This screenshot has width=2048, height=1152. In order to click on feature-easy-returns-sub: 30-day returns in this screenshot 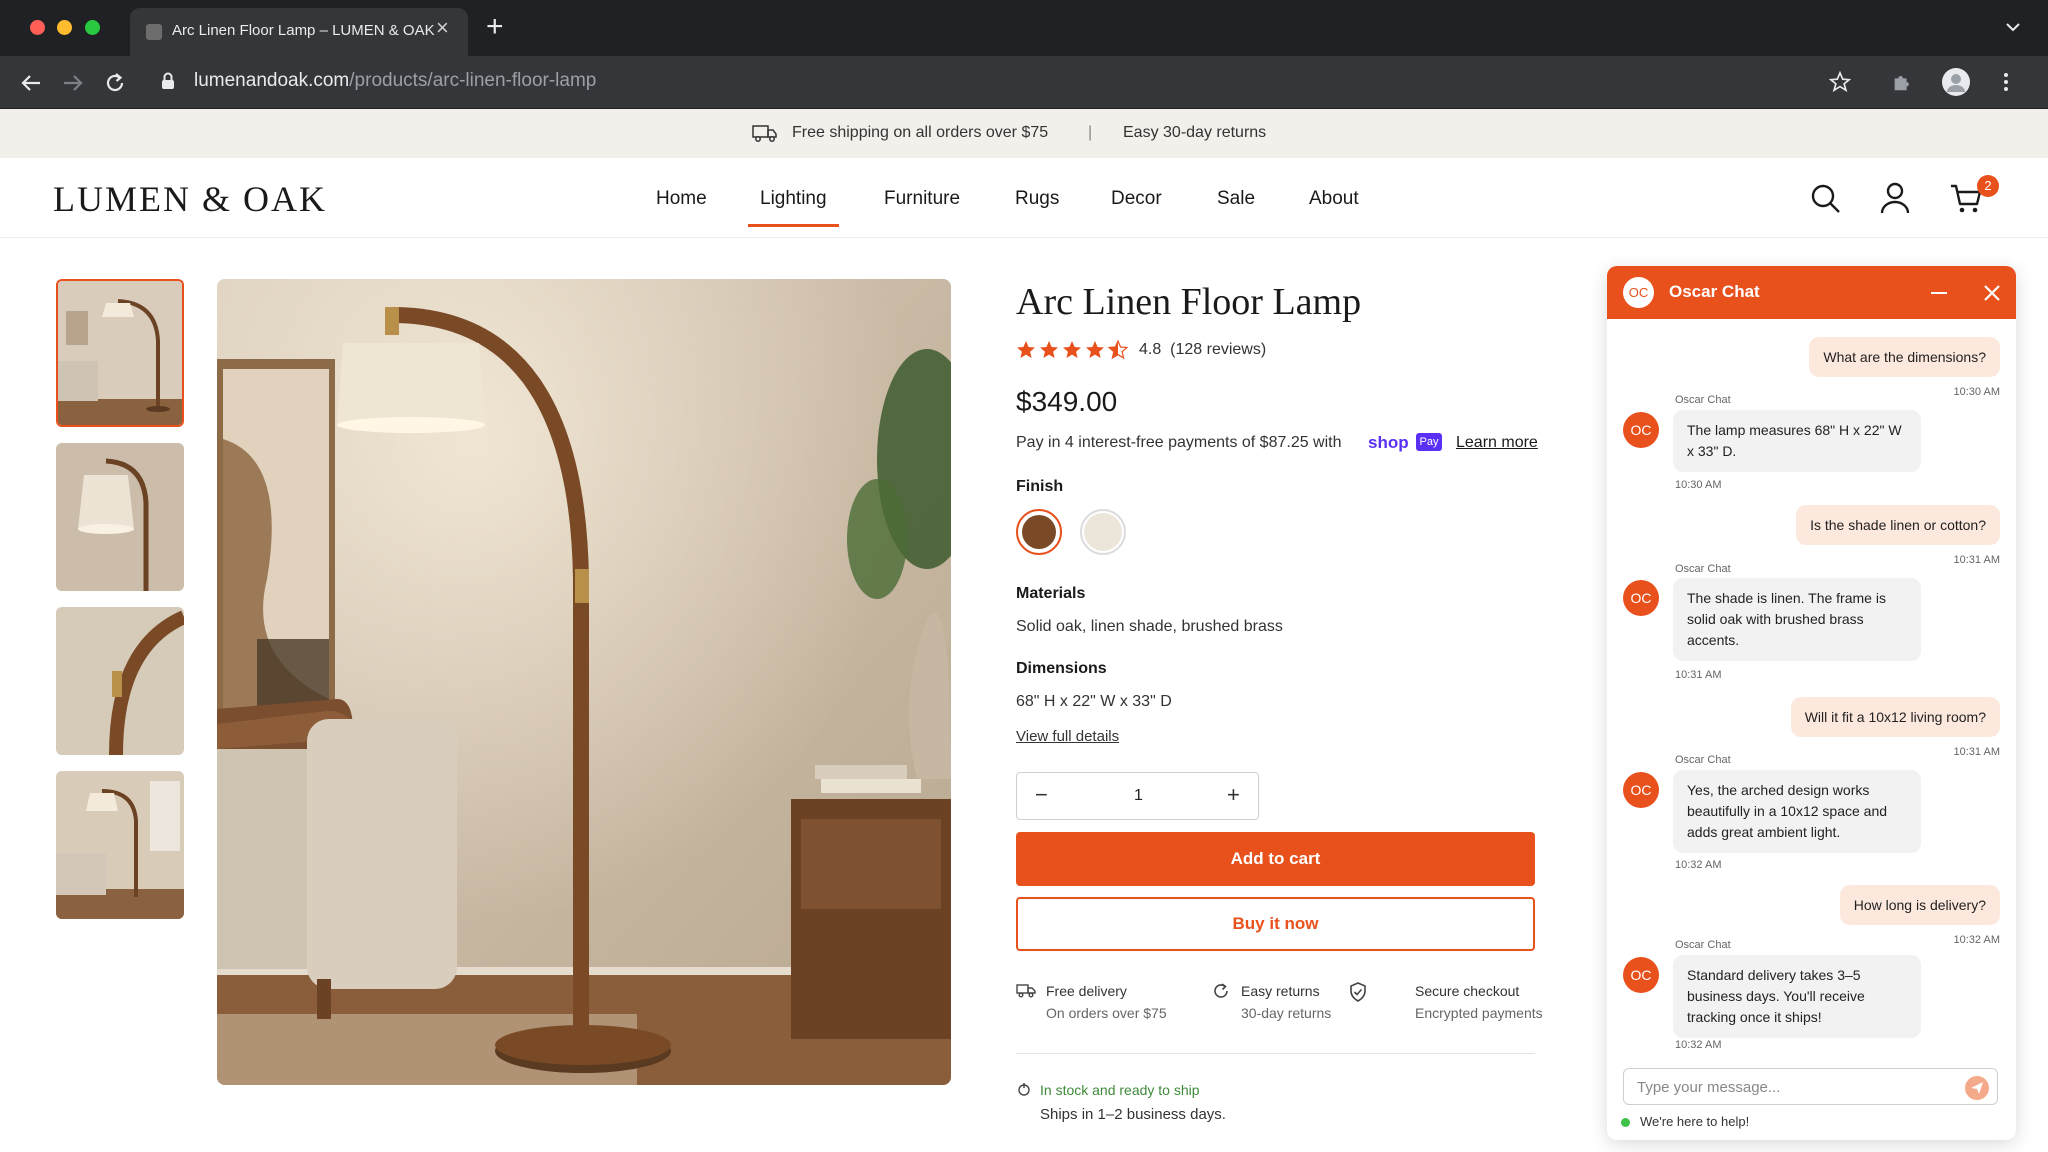, I will do `click(1286, 1013)`.